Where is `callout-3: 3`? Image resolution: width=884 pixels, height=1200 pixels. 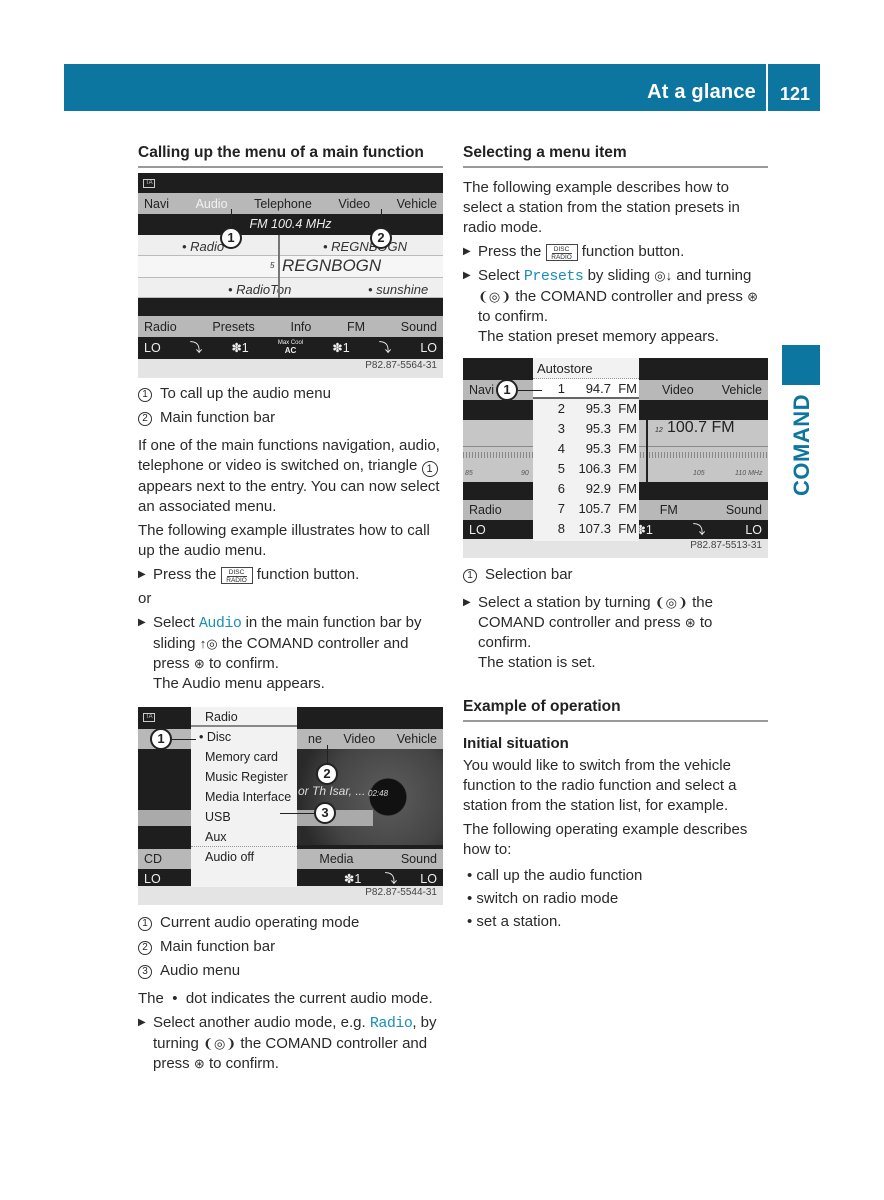
callout-3: 3 is located at coordinates (325, 813).